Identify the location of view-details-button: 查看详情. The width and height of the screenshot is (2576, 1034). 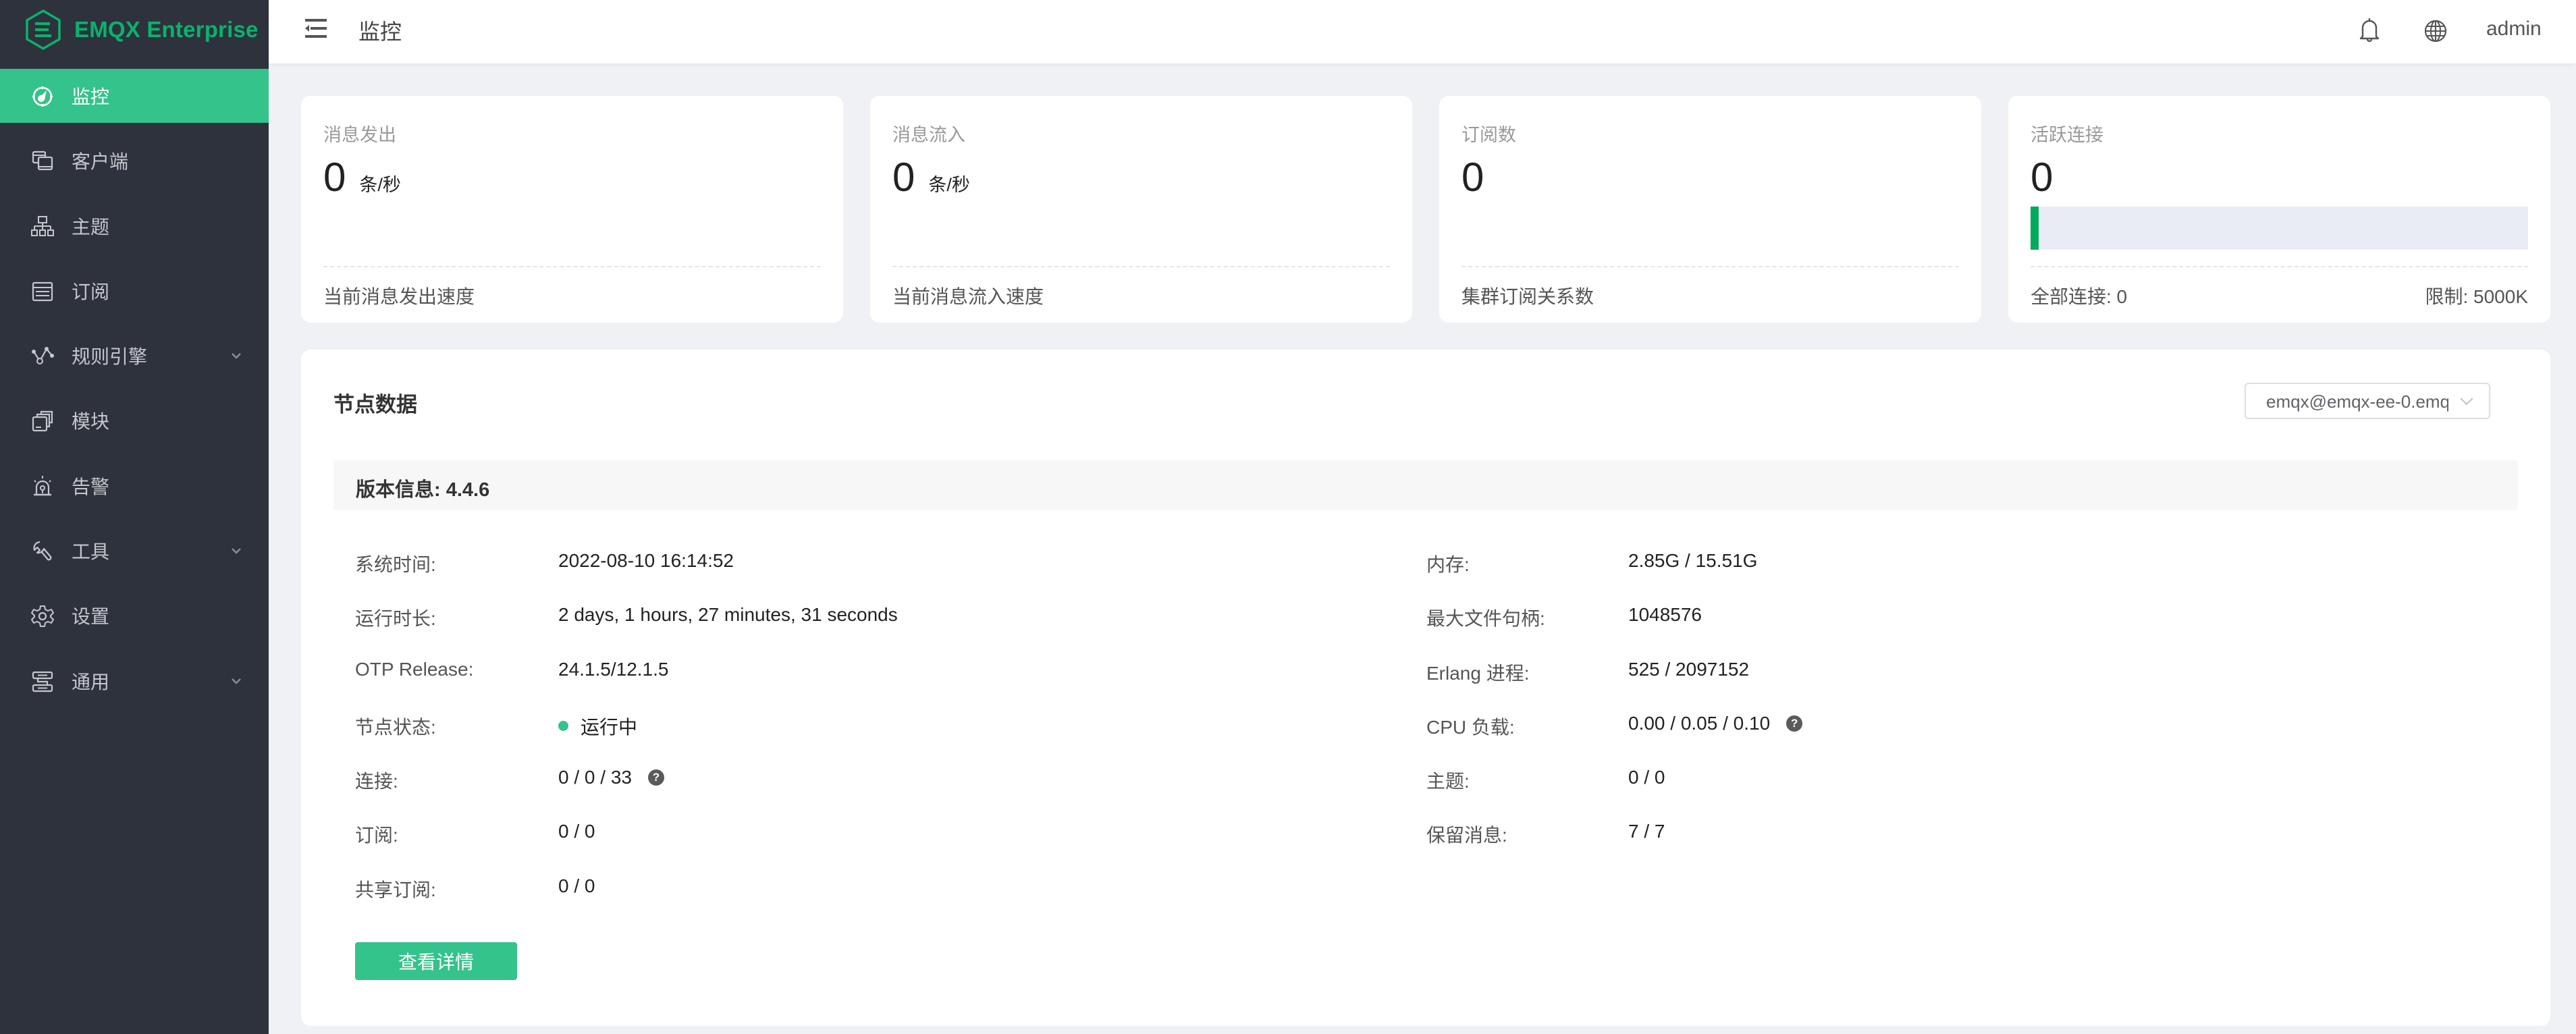
(436, 961).